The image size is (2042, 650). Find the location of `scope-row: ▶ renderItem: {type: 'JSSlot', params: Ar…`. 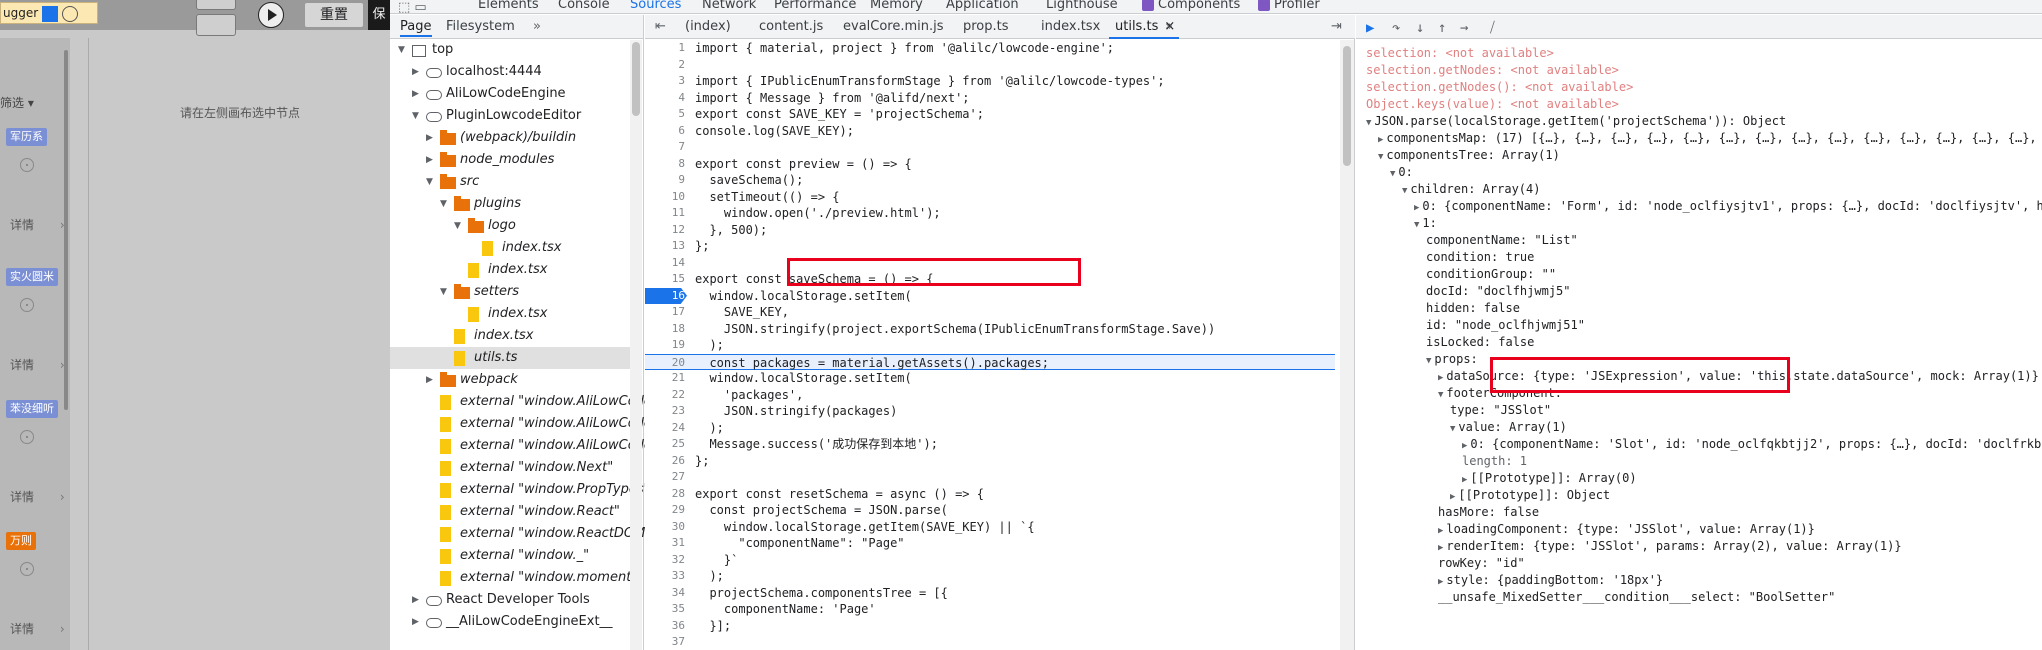

scope-row: ▶ renderItem: {type: 'JSSlot', params: Ar… is located at coordinates (1670, 546).